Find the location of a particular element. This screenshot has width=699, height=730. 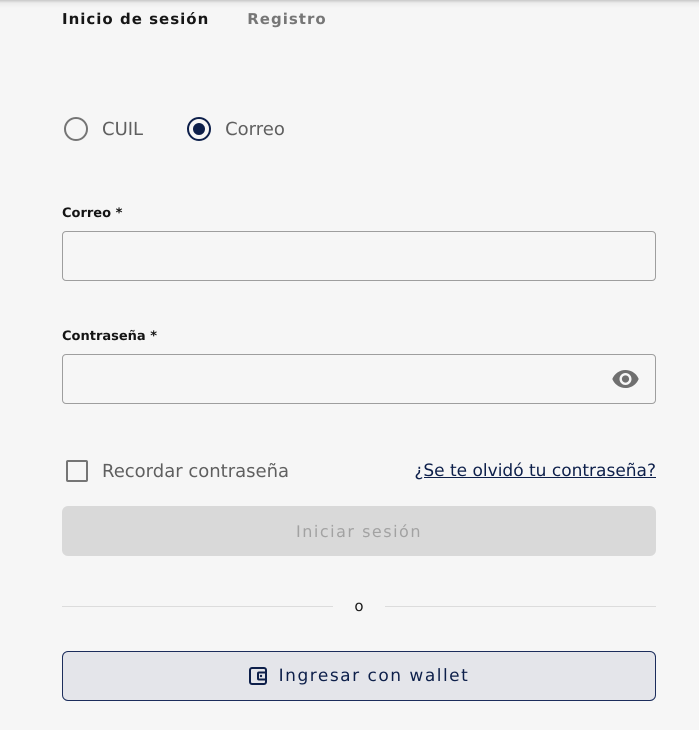

input-field is located at coordinates (359, 256).